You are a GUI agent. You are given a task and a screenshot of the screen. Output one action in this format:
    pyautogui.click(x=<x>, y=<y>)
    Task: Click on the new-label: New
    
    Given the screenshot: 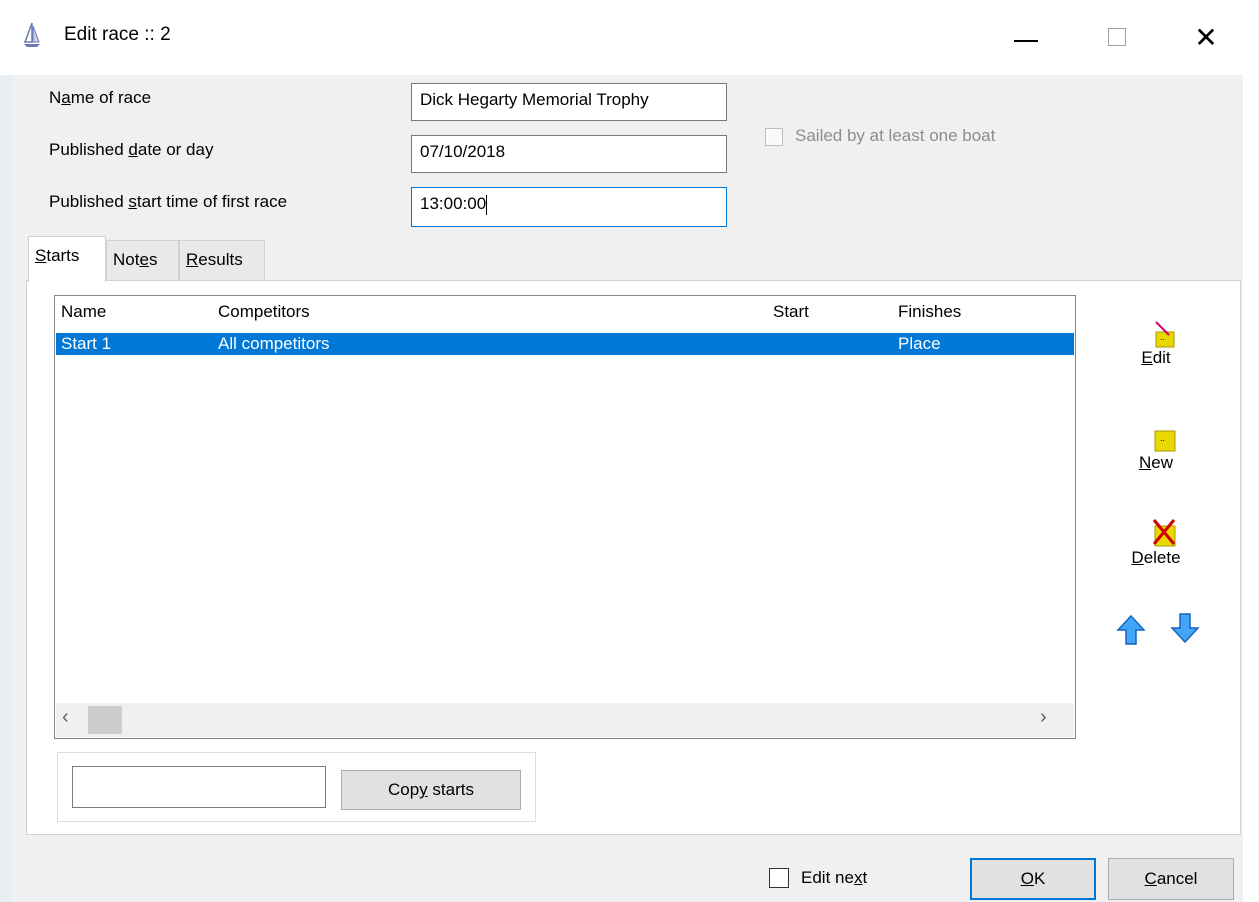 What is the action you would take?
    pyautogui.click(x=1155, y=462)
    